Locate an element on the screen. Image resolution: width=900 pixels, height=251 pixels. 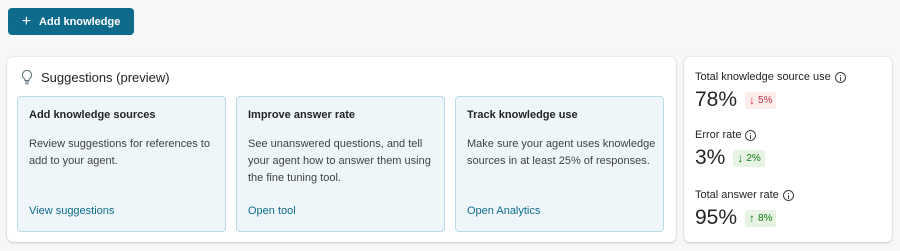
card-title: Track knowledge use is located at coordinates (522, 115).